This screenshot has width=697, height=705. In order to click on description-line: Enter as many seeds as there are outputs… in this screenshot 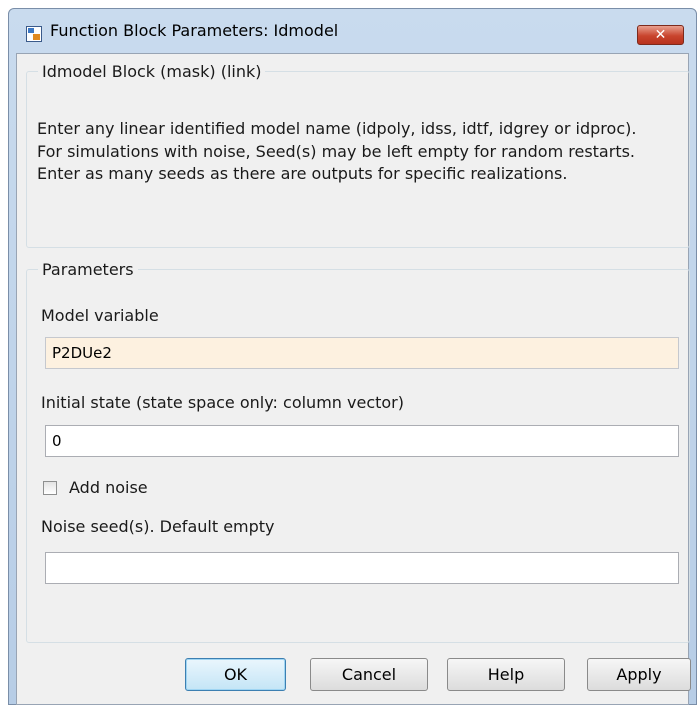, I will do `click(302, 173)`.